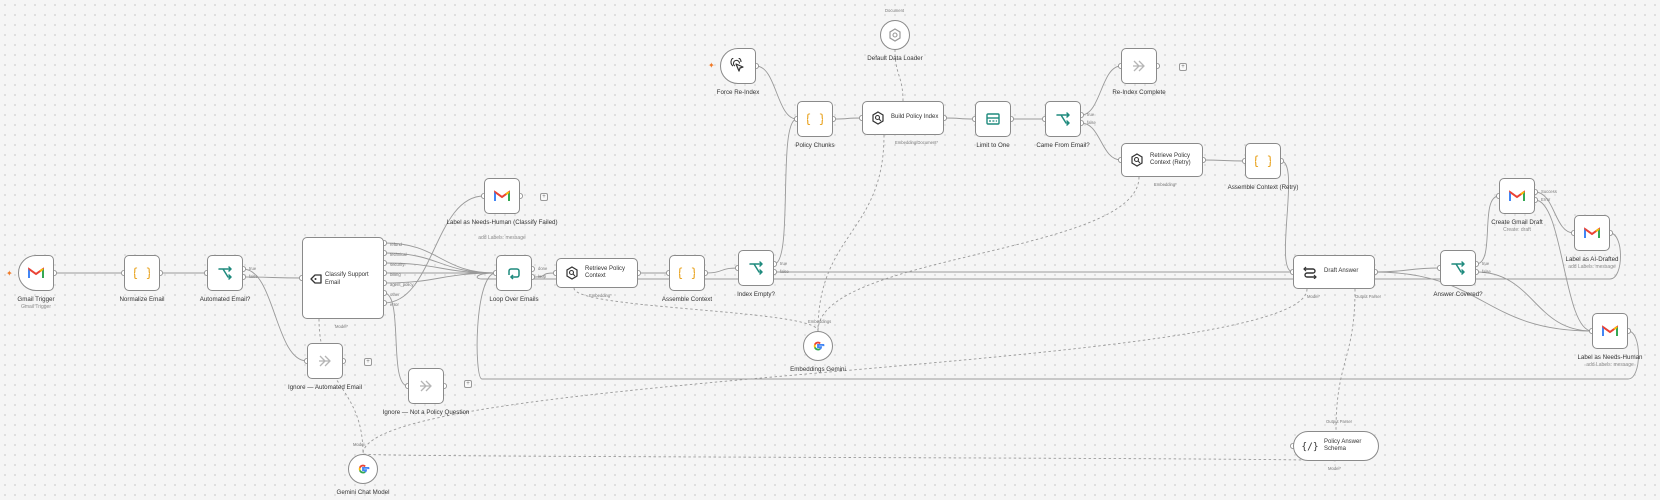 This screenshot has width=1660, height=500. I want to click on node-loop-over-emails, so click(514, 273).